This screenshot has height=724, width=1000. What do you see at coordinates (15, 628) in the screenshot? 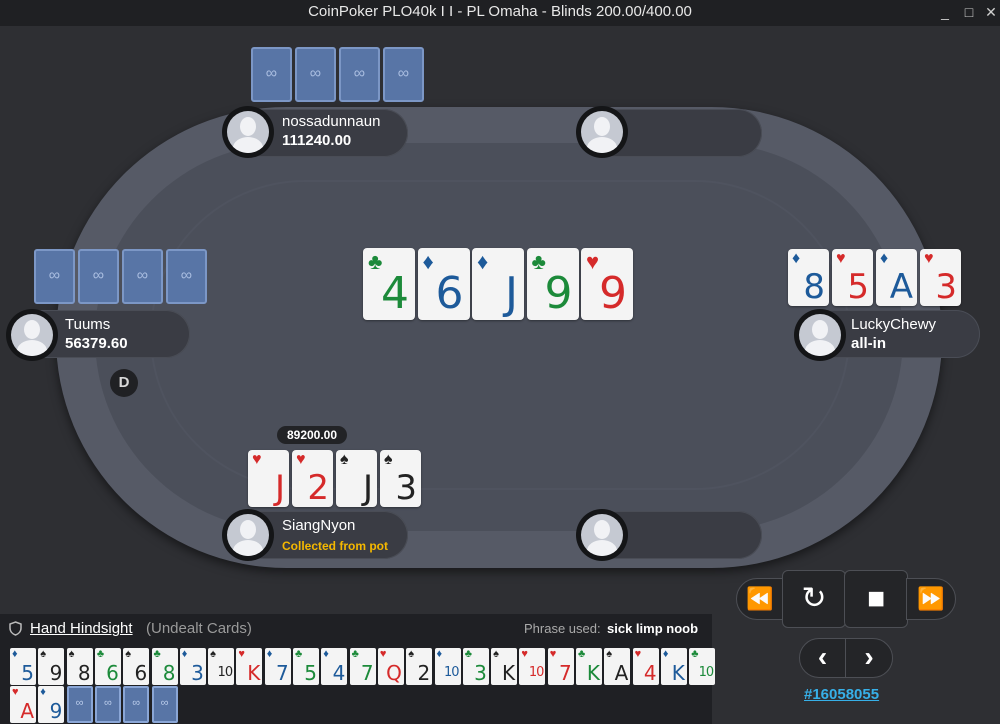
I see `shield-icon` at bounding box center [15, 628].